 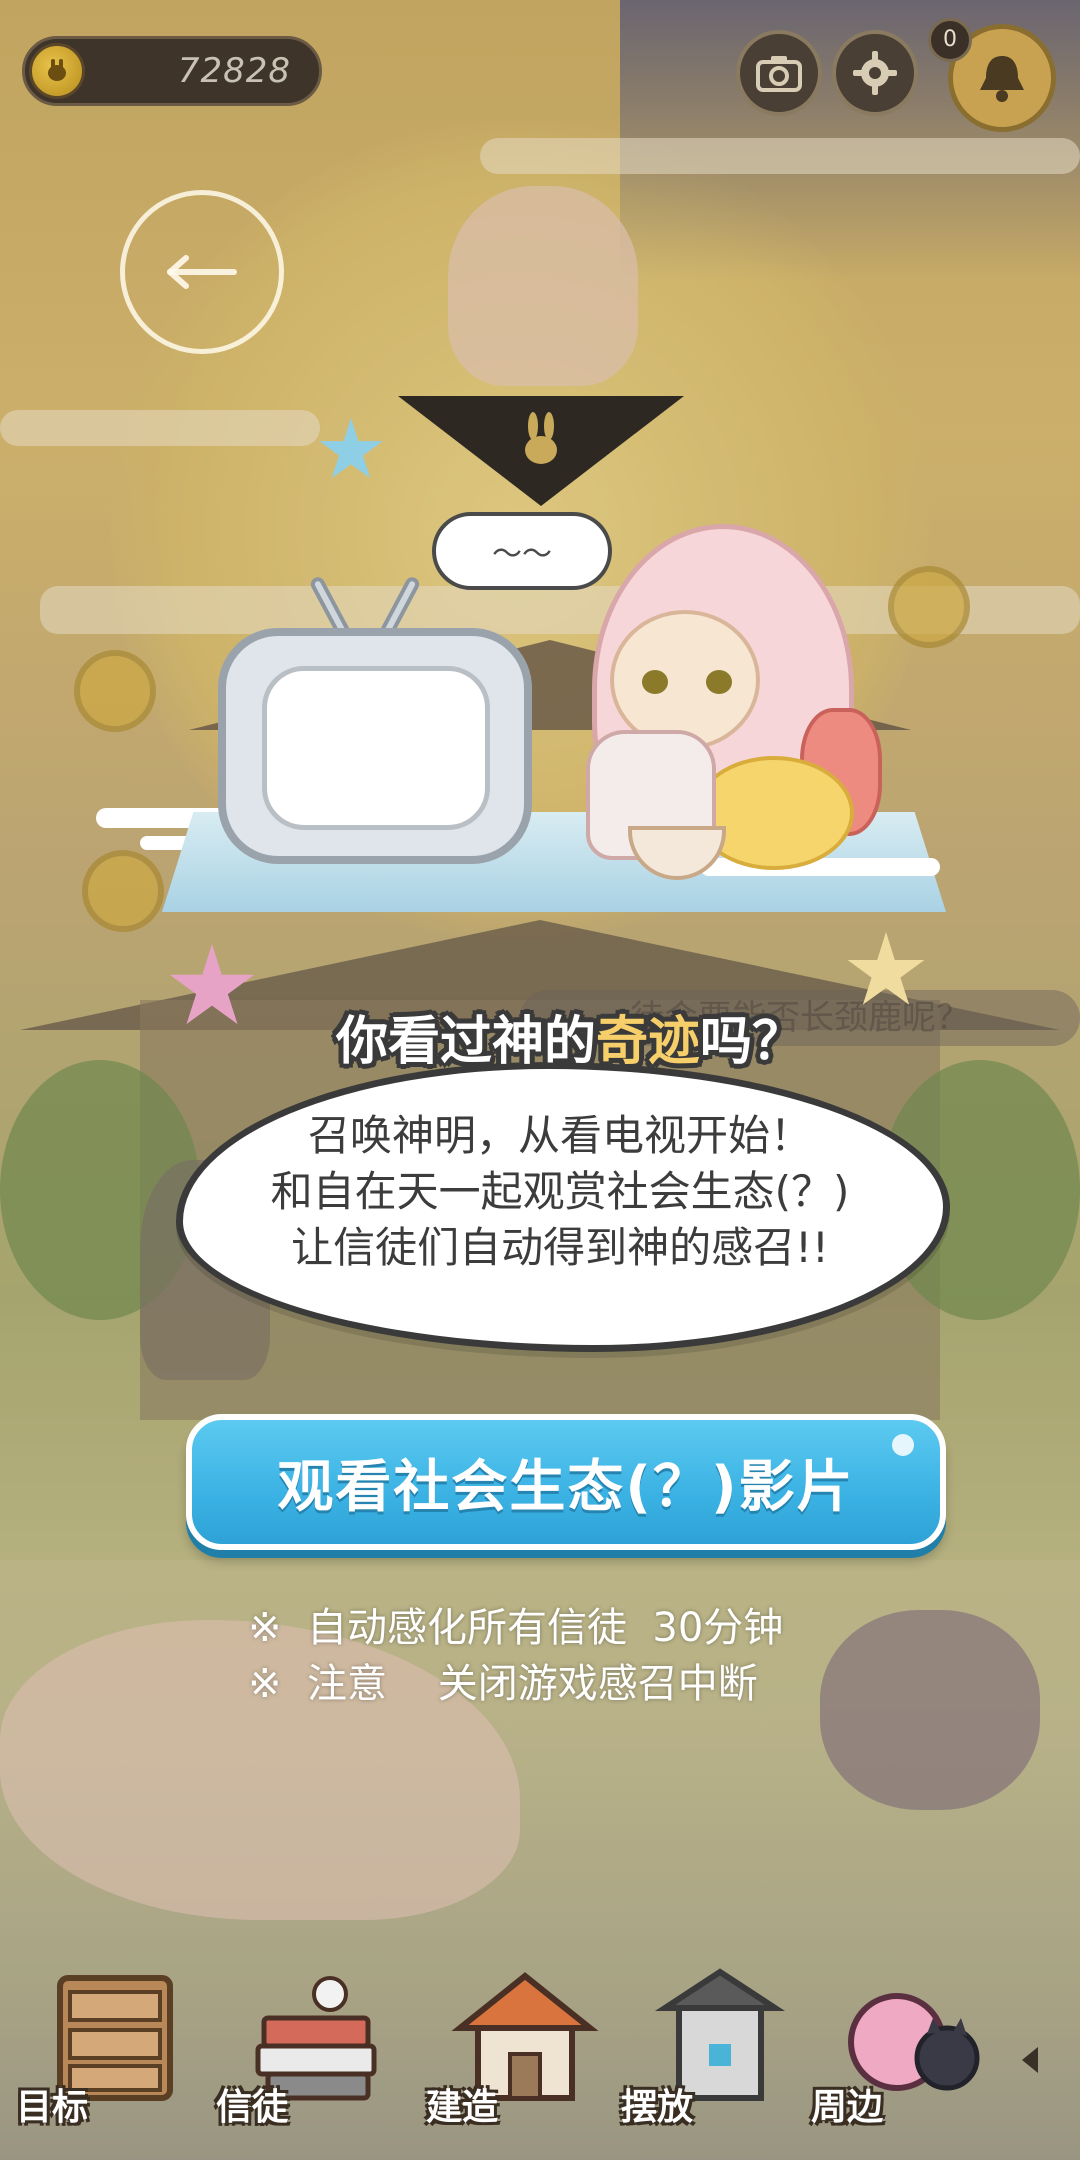 I want to click on camera-button, so click(x=779, y=73).